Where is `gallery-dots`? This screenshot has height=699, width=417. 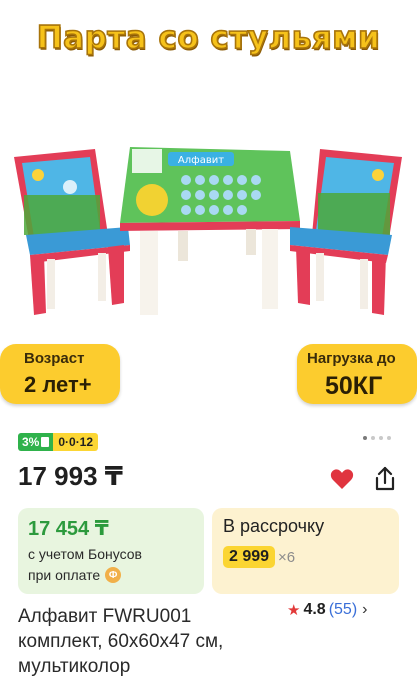
gallery-dots is located at coordinates (377, 438).